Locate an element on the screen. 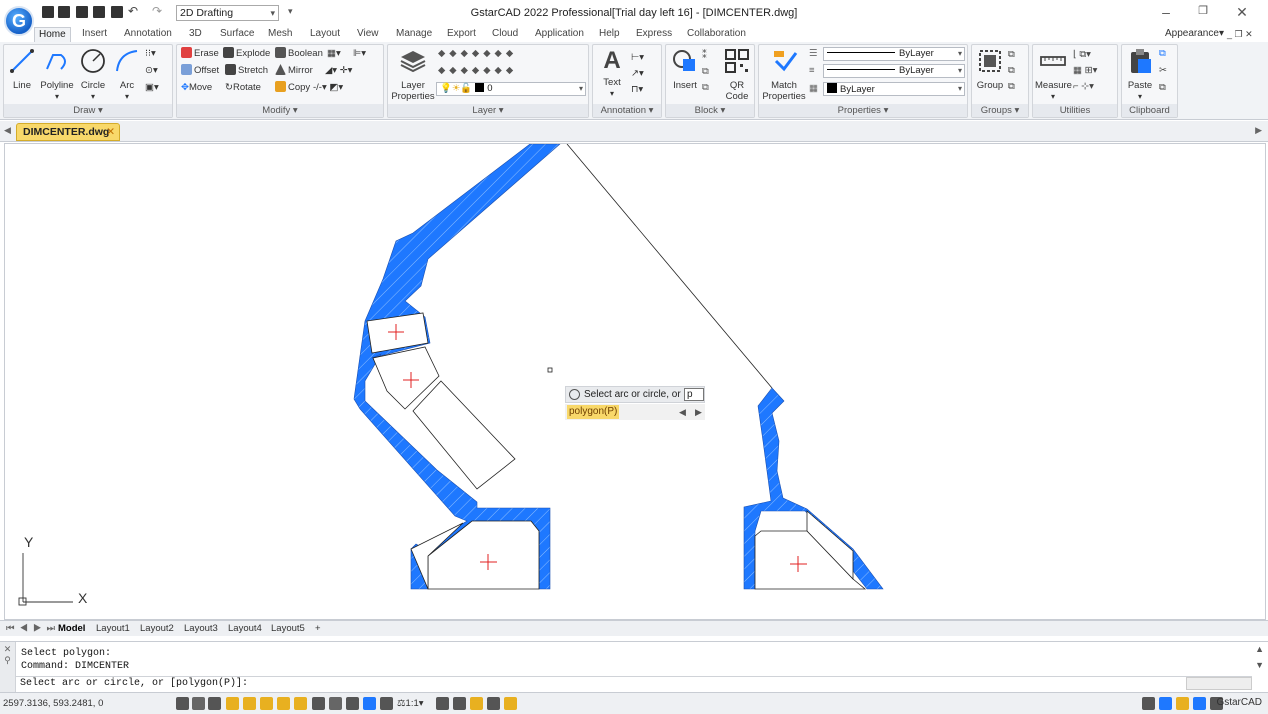 The width and height of the screenshot is (1268, 714). point-icon: ⊙▾ is located at coordinates (151, 71).